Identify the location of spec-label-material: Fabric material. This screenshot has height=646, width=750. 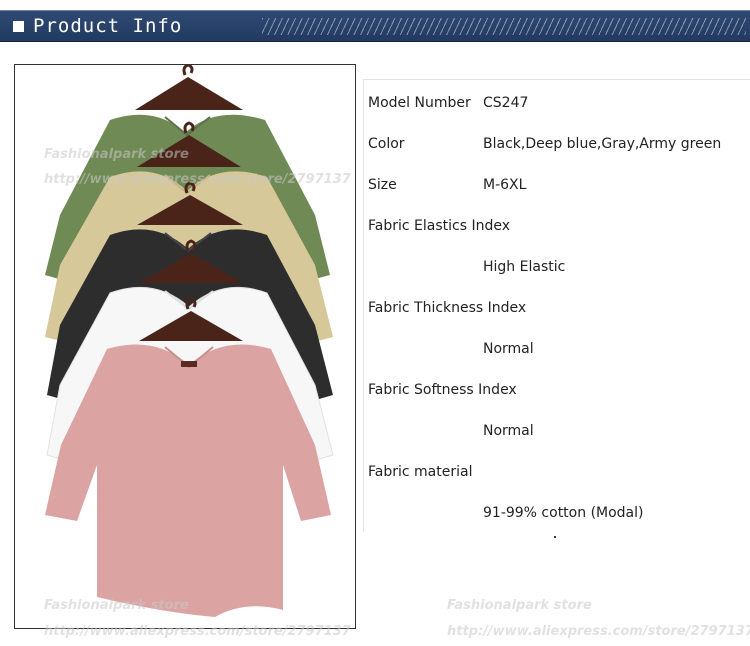
(420, 472).